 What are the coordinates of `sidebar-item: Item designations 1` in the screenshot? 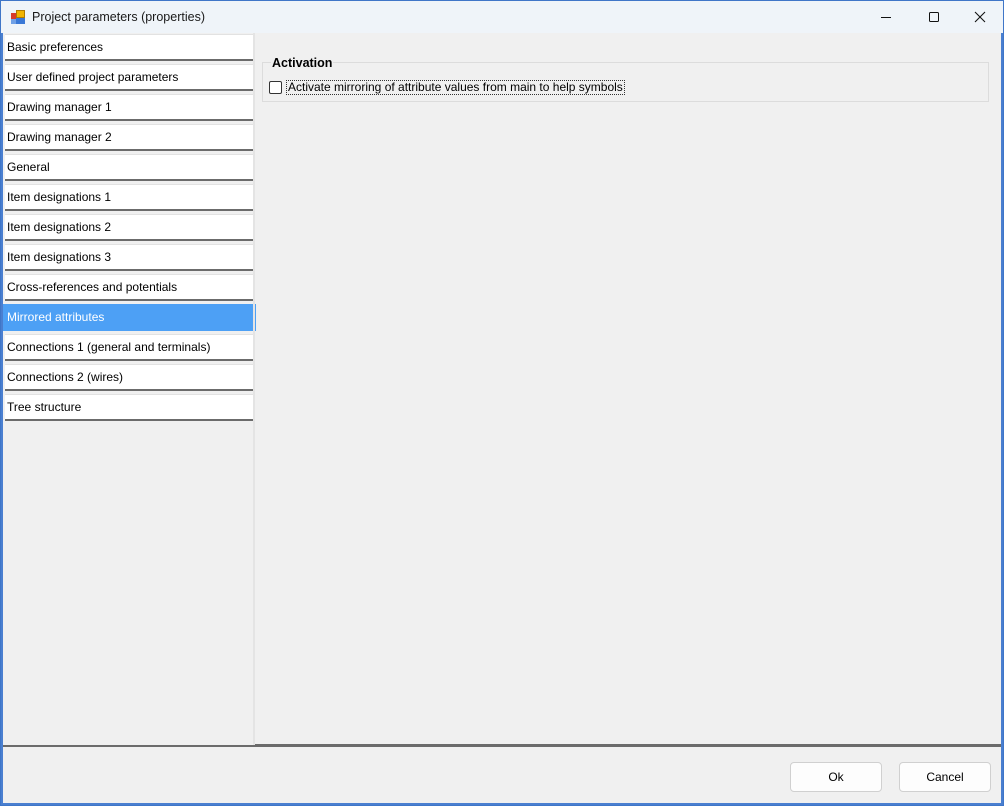 It's located at (129, 197).